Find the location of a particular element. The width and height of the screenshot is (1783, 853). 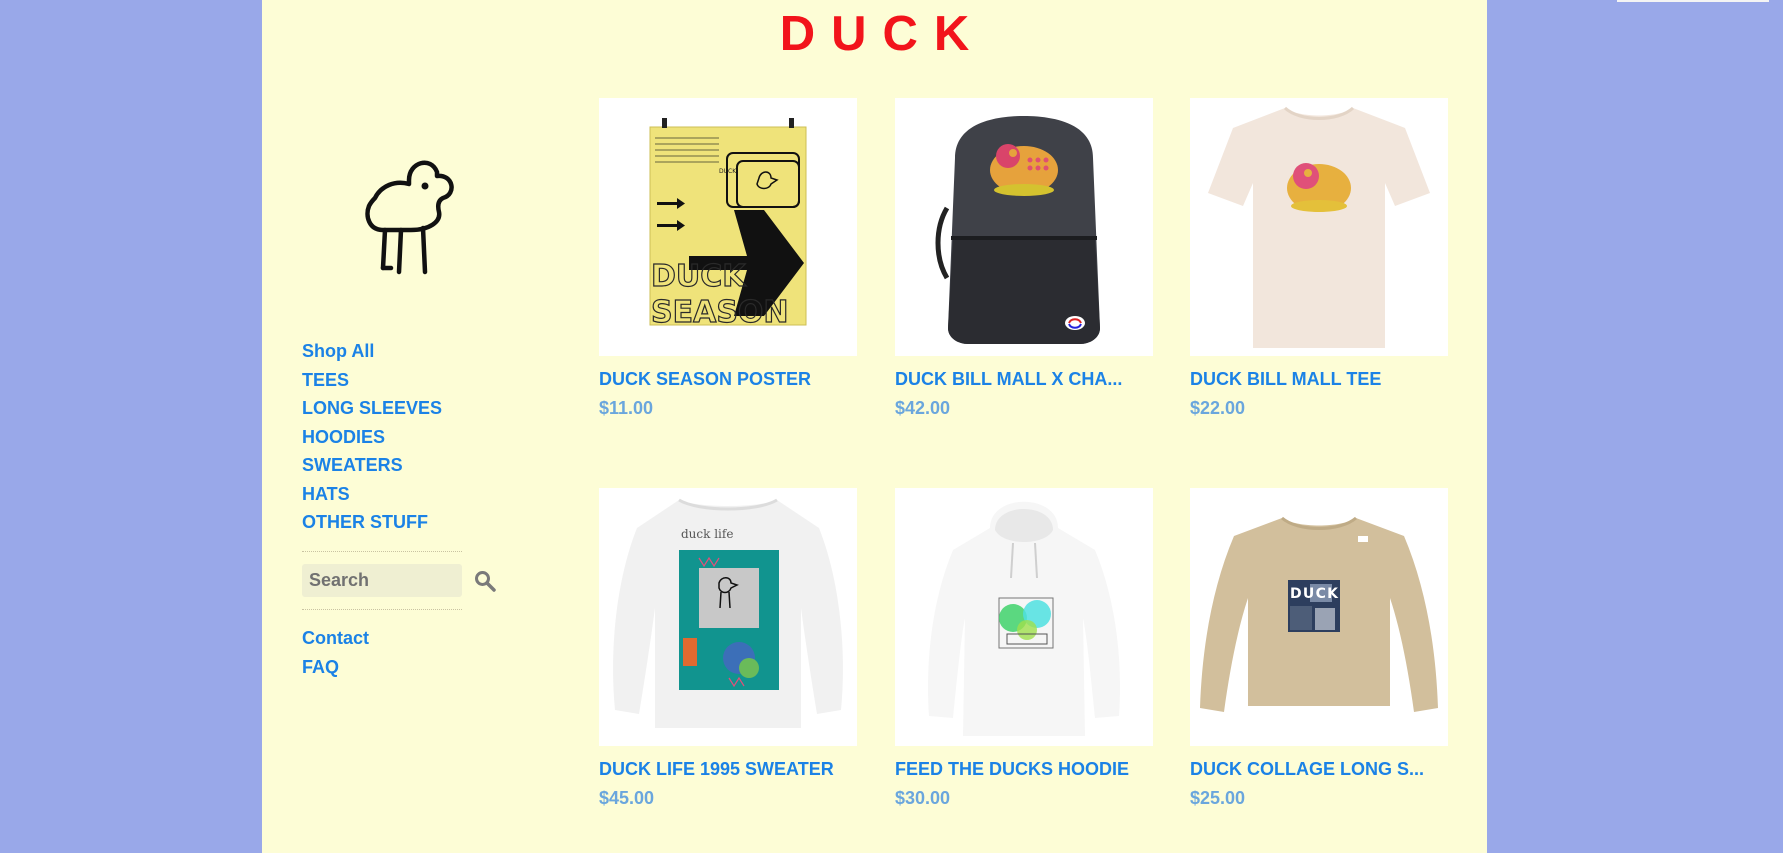

product-card: DUCK DUCK COLLAGE LONG S... $25.00 is located at coordinates (1319, 648).